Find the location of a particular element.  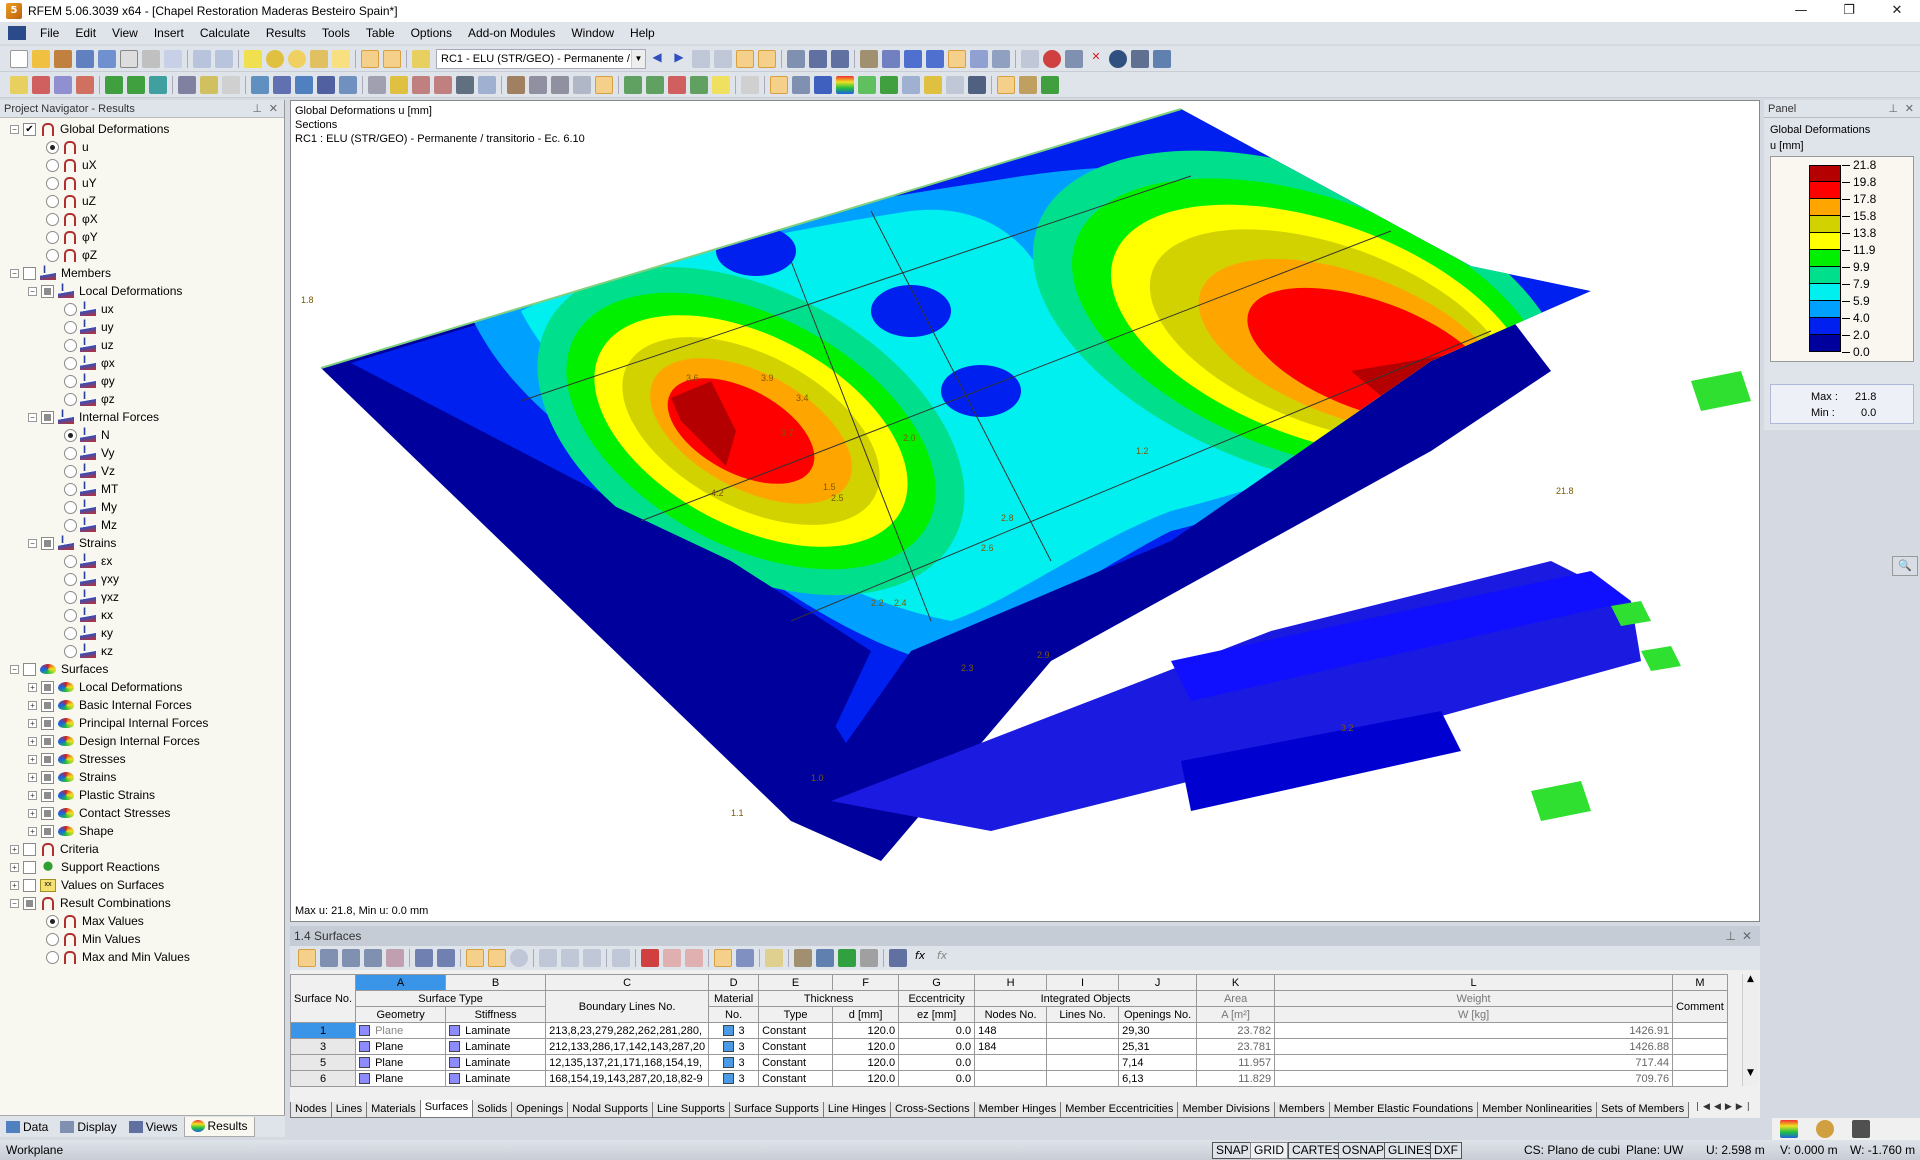

open-file-icon is located at coordinates (41, 58).